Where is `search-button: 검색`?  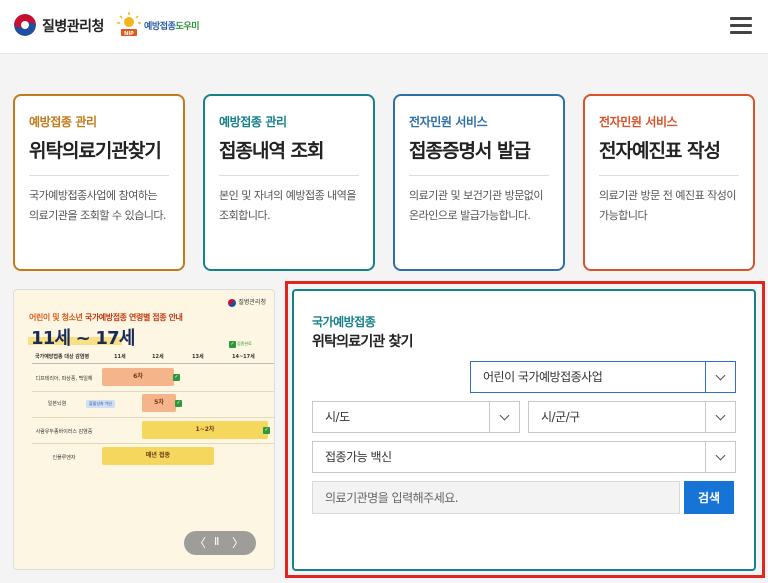 search-button: 검색 is located at coordinates (709, 497).